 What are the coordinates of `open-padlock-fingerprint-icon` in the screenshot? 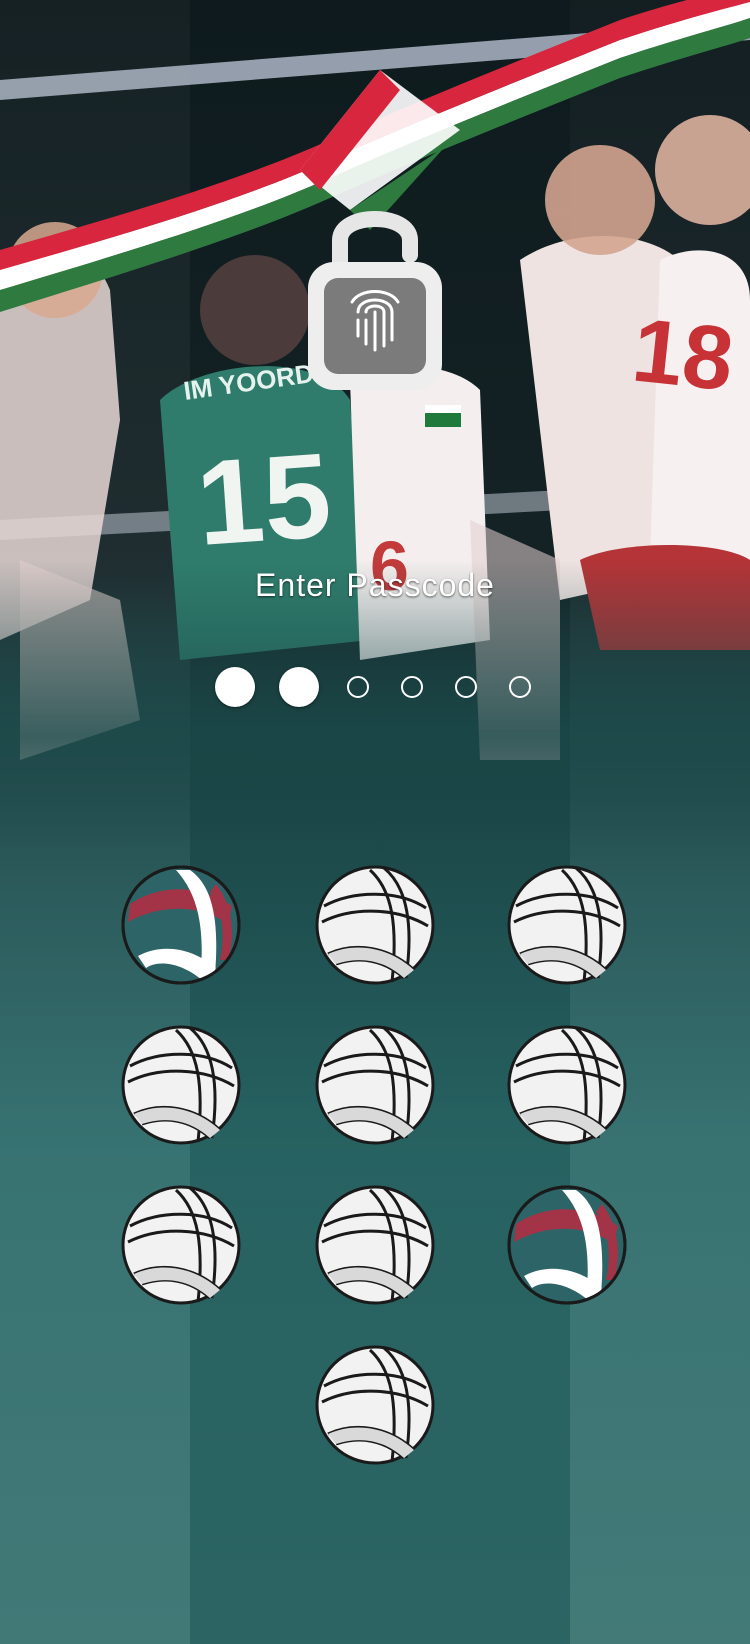 It's located at (375, 300).